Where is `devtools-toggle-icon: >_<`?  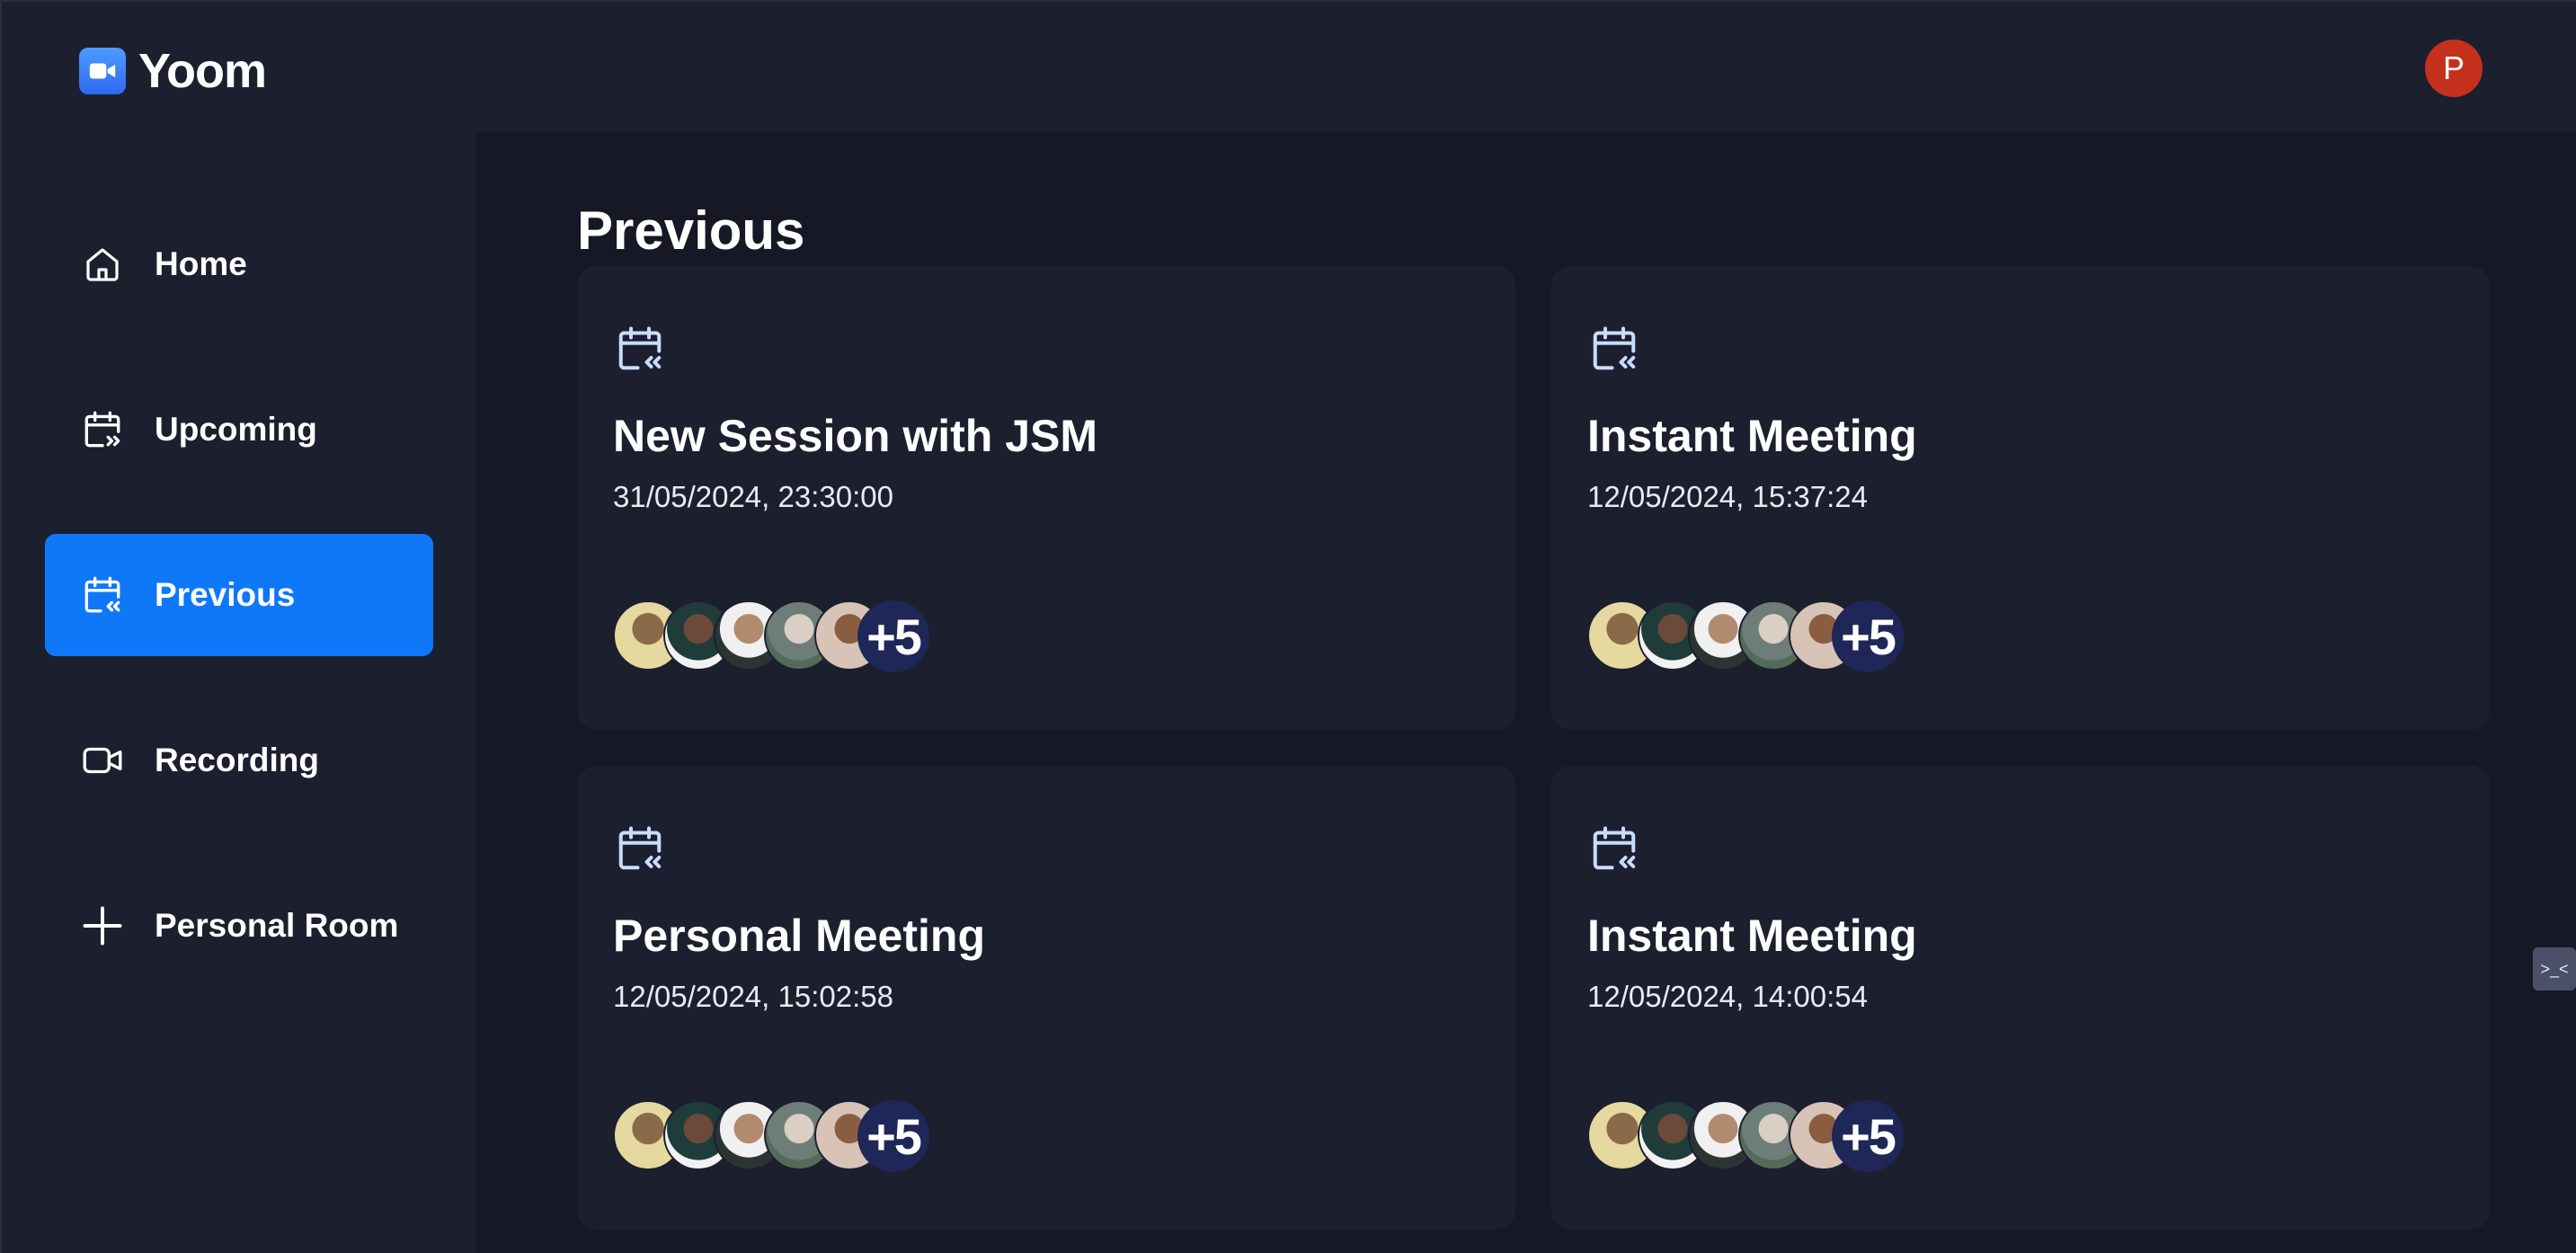 devtools-toggle-icon: >_< is located at coordinates (2554, 969).